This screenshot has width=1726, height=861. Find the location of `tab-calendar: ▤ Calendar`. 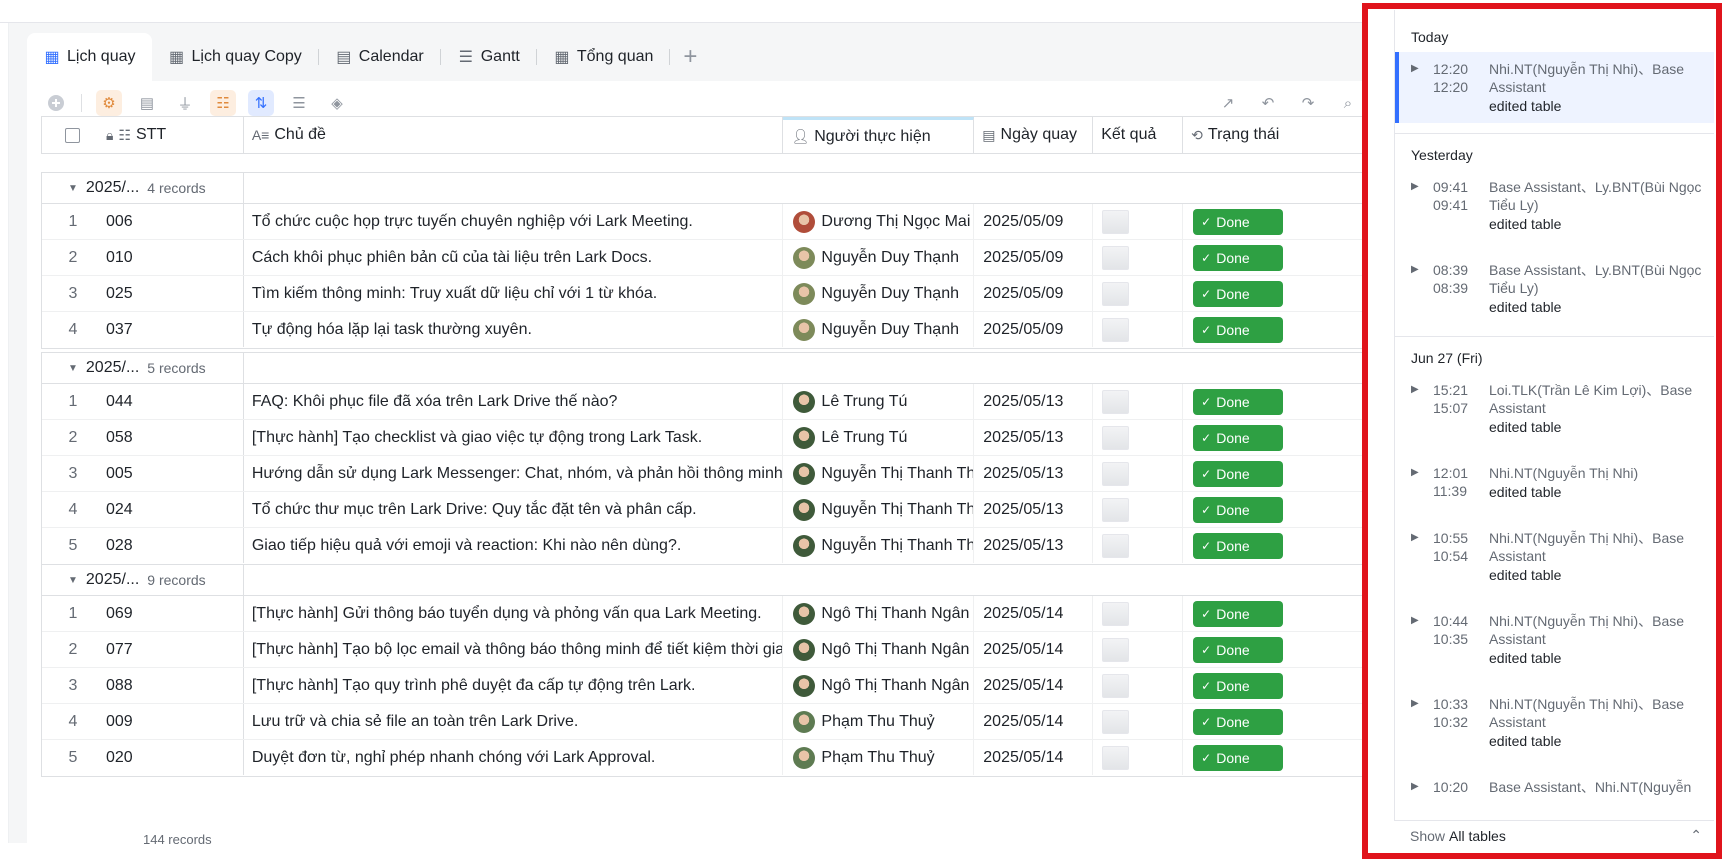

tab-calendar: ▤ Calendar is located at coordinates (379, 57).